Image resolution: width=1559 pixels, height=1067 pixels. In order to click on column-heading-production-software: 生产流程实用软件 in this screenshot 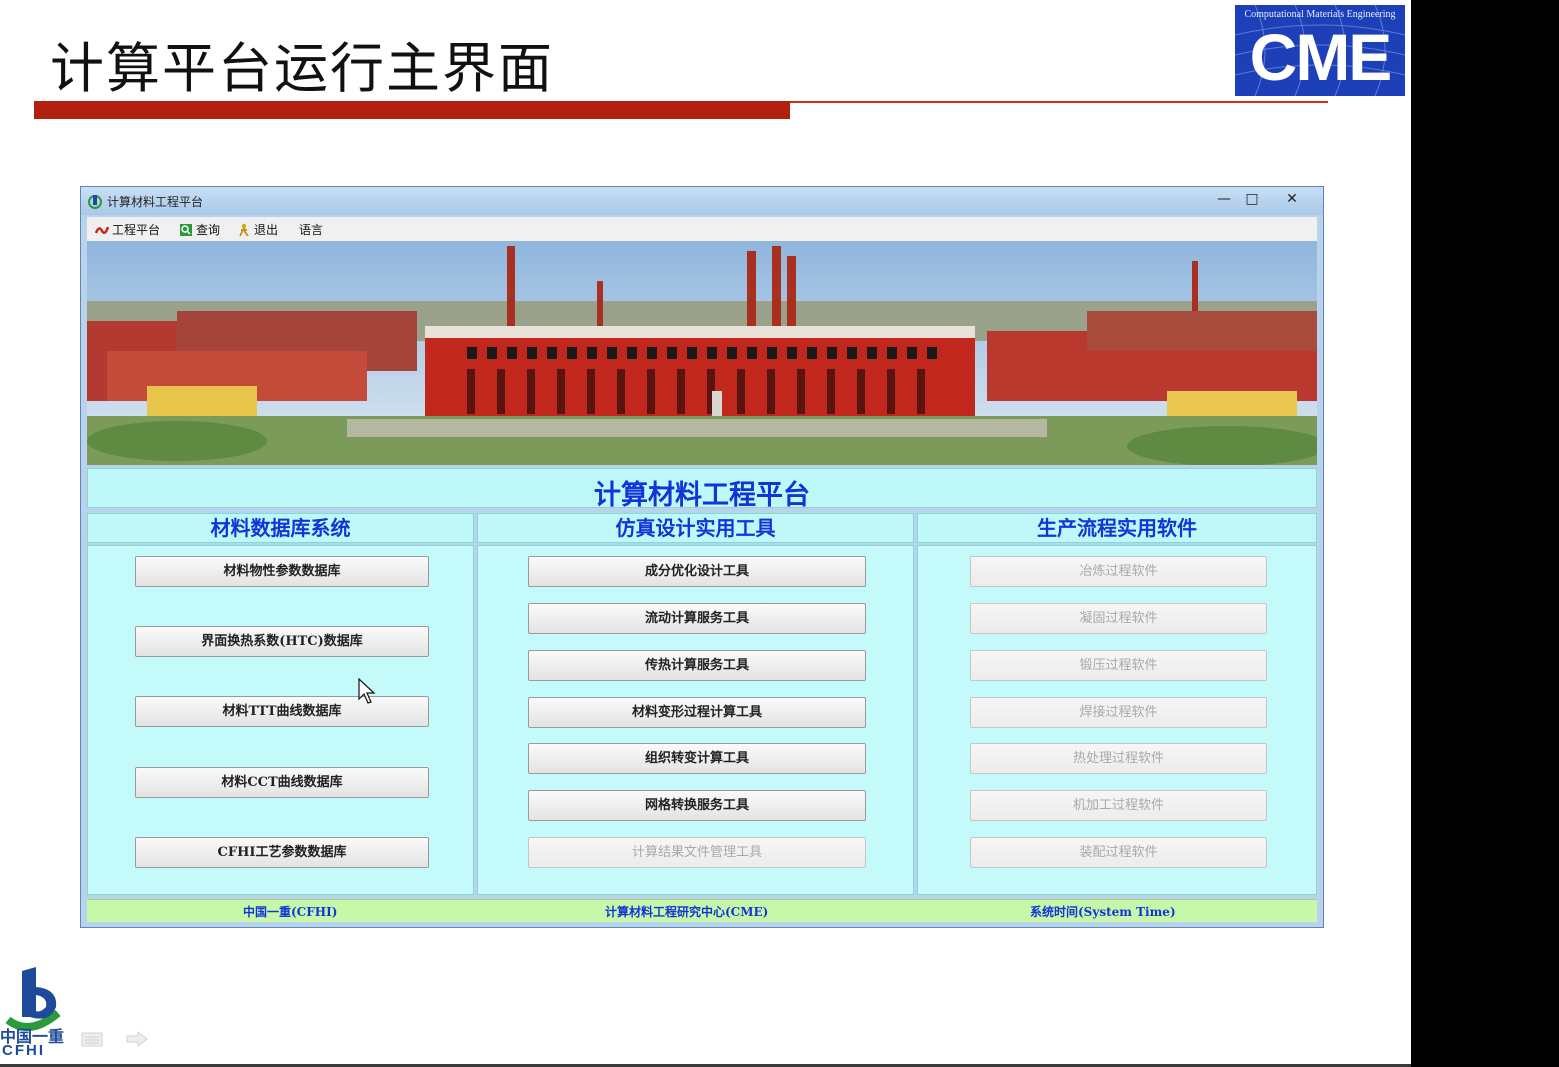, I will do `click(1117, 528)`.